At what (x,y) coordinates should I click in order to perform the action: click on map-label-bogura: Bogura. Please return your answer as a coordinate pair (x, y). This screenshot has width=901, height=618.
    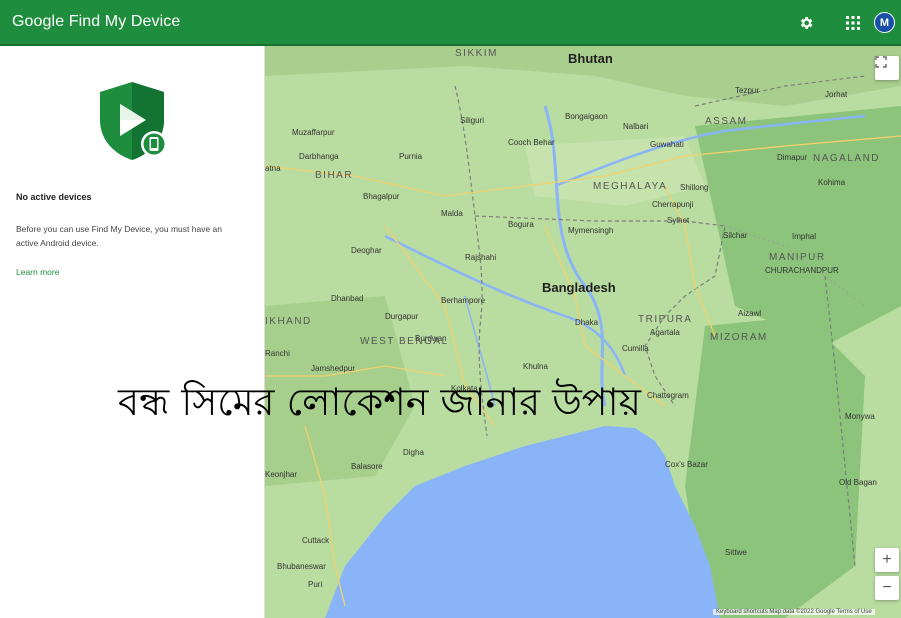
    Looking at the image, I should click on (521, 224).